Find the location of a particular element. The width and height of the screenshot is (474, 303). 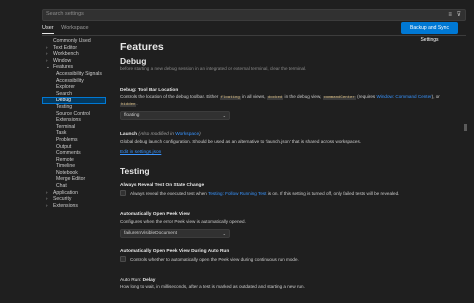

tree-item-source-control: Source Control is located at coordinates (74, 114).